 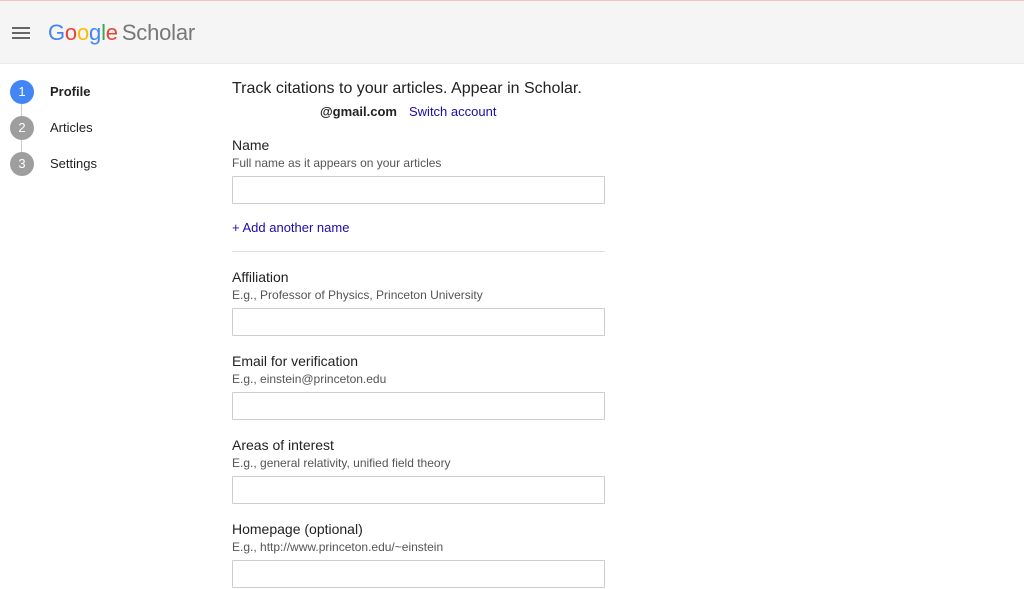 I want to click on account-row: @gmail.com Switch account, so click(x=422, y=113).